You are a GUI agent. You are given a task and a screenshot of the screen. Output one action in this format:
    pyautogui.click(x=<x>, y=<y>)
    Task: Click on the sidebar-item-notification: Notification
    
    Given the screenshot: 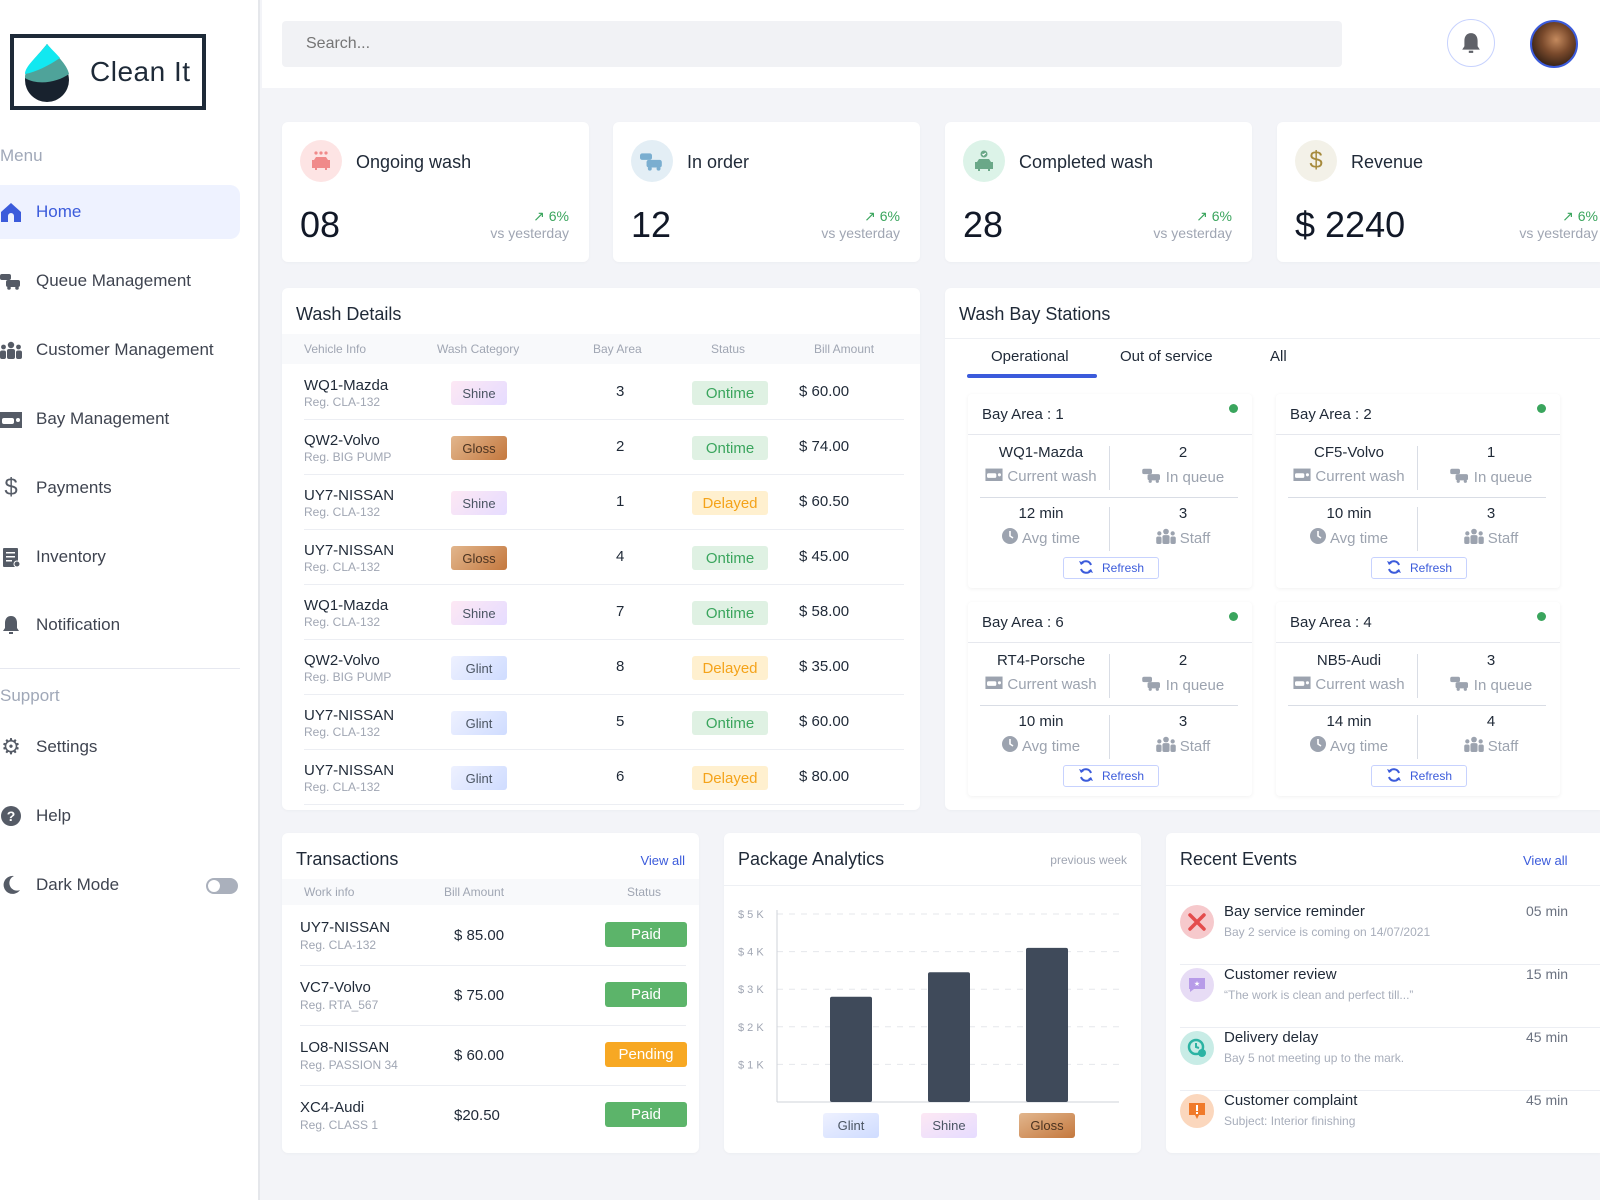 What is the action you would take?
    pyautogui.click(x=120, y=625)
    